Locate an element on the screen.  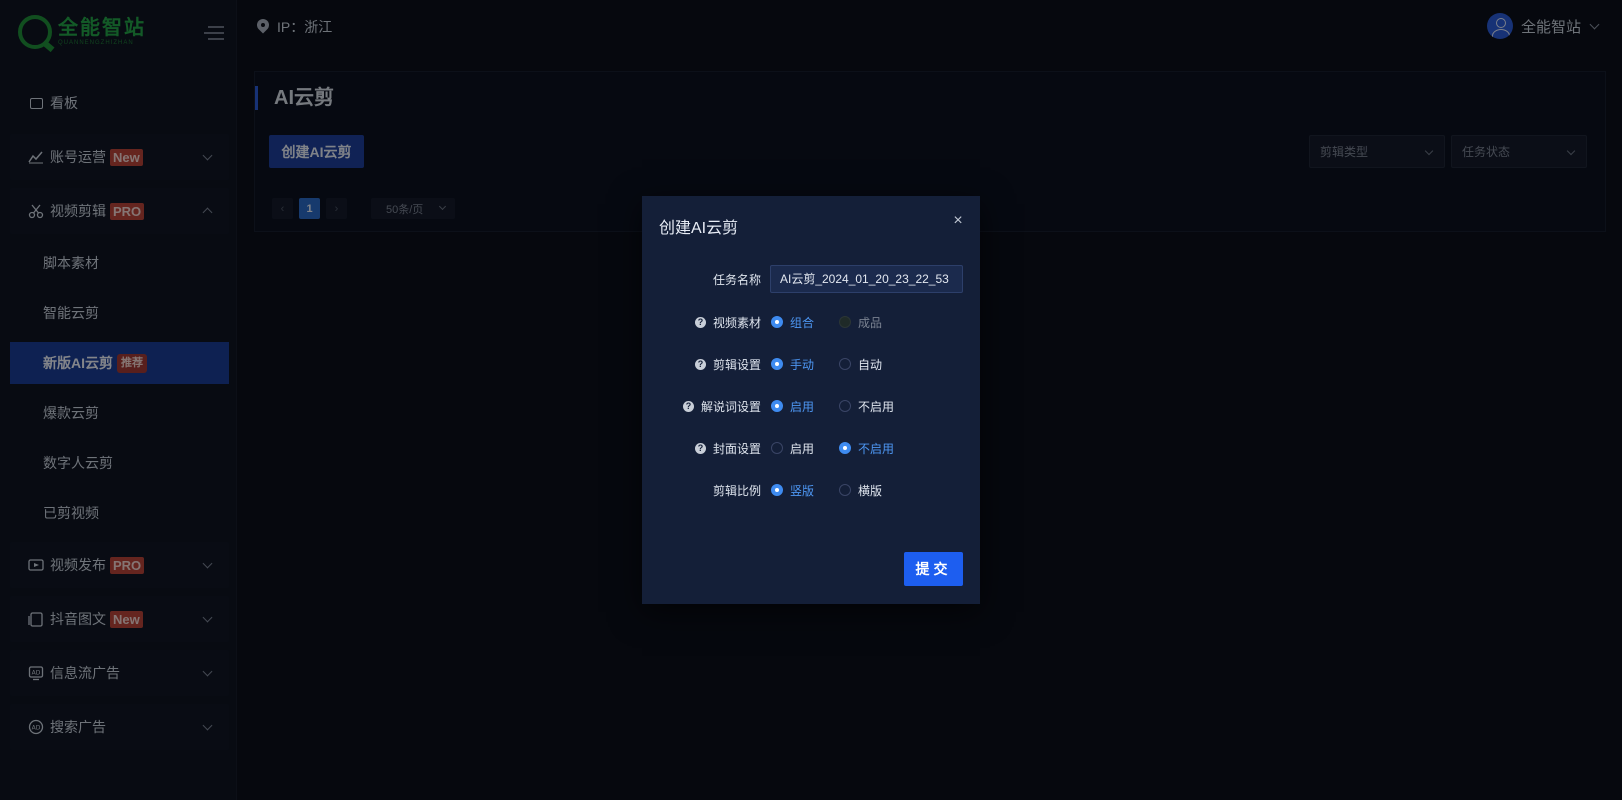
radio-ratio-horizontal: 横版 is located at coordinates (860, 490).